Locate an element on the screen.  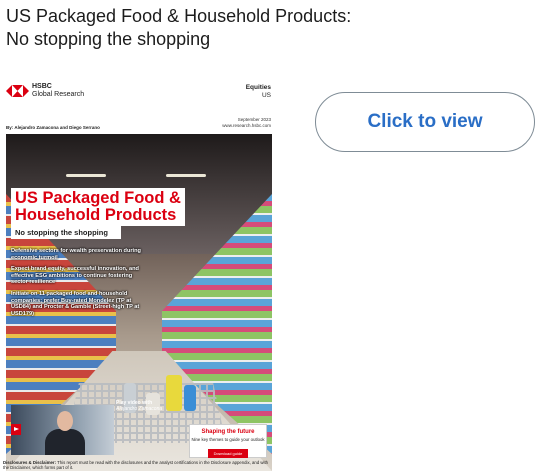
promo-subtitle: Nine key themes to guide your outlook is located at coordinates (228, 439).